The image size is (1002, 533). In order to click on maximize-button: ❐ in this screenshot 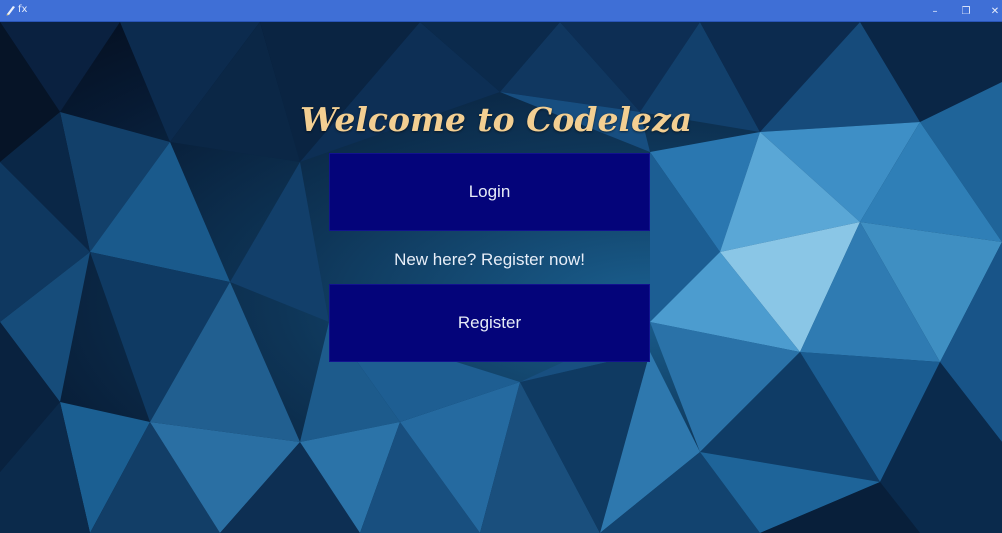, I will do `click(966, 11)`.